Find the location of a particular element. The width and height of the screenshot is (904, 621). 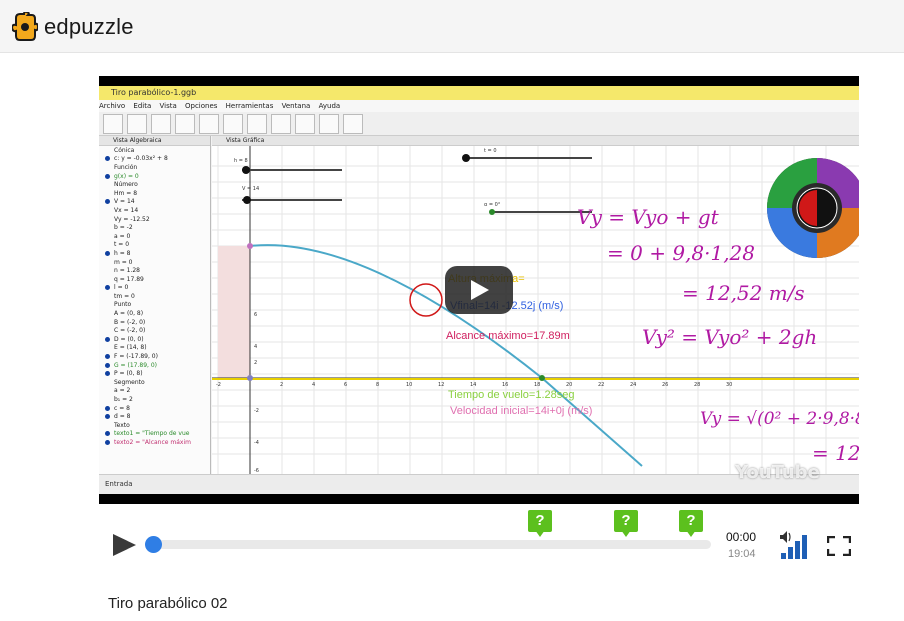

ellipse-tool-icon is located at coordinates (257, 124).